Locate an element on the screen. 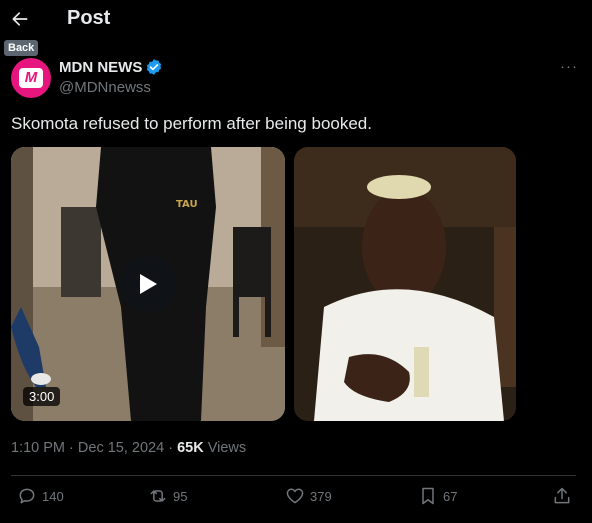 The width and height of the screenshot is (592, 523). like-count: 379 is located at coordinates (321, 496).